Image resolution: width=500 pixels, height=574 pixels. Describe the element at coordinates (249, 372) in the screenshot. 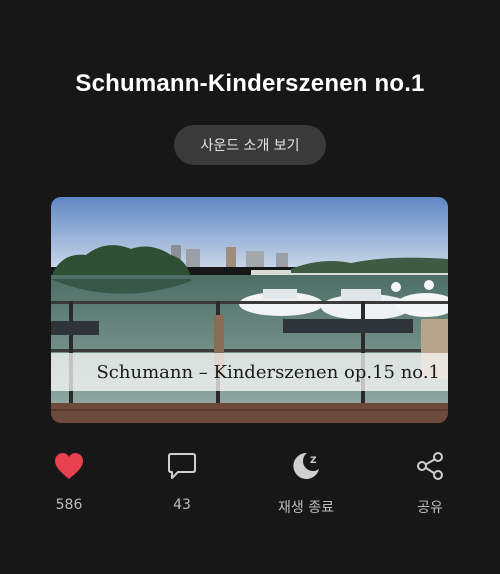

I see `thumbnail-caption: Schumann – Kinderszenen op.15 no.1` at that location.